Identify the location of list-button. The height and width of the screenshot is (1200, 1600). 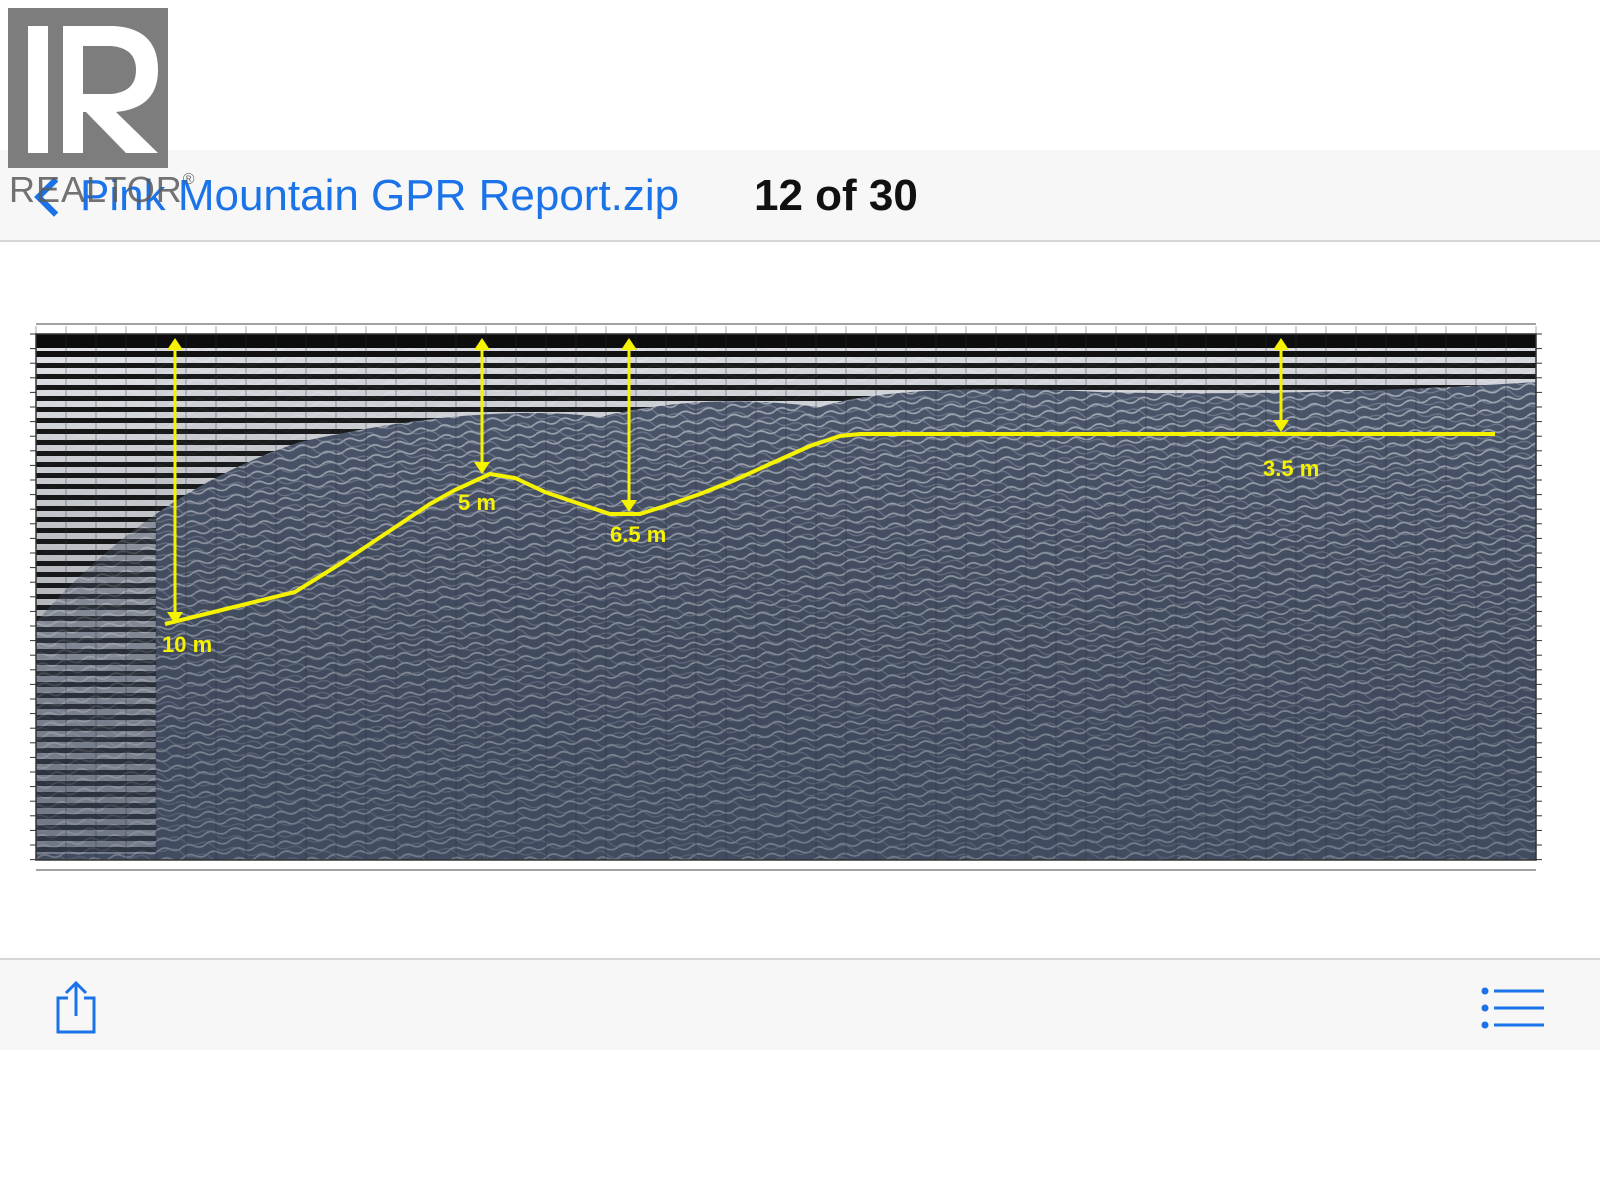
(1513, 1008).